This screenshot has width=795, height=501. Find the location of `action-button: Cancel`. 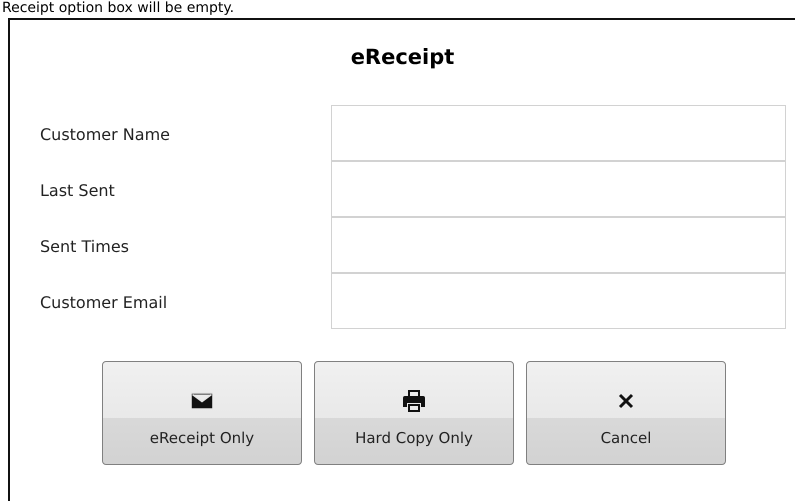

action-button: Cancel is located at coordinates (626, 413).